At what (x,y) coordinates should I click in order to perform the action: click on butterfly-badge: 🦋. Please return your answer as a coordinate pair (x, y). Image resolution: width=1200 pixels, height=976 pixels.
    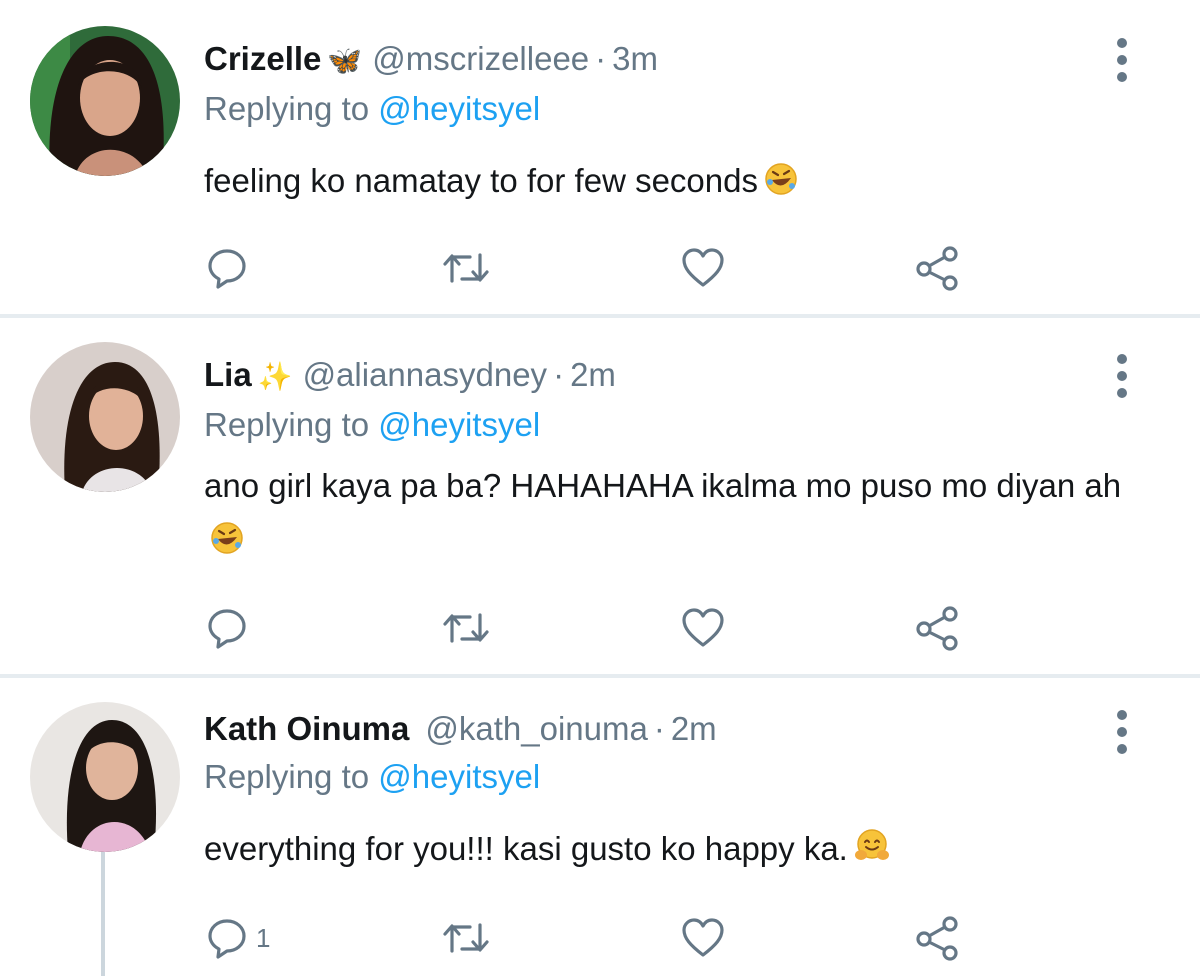
    Looking at the image, I should click on (345, 60).